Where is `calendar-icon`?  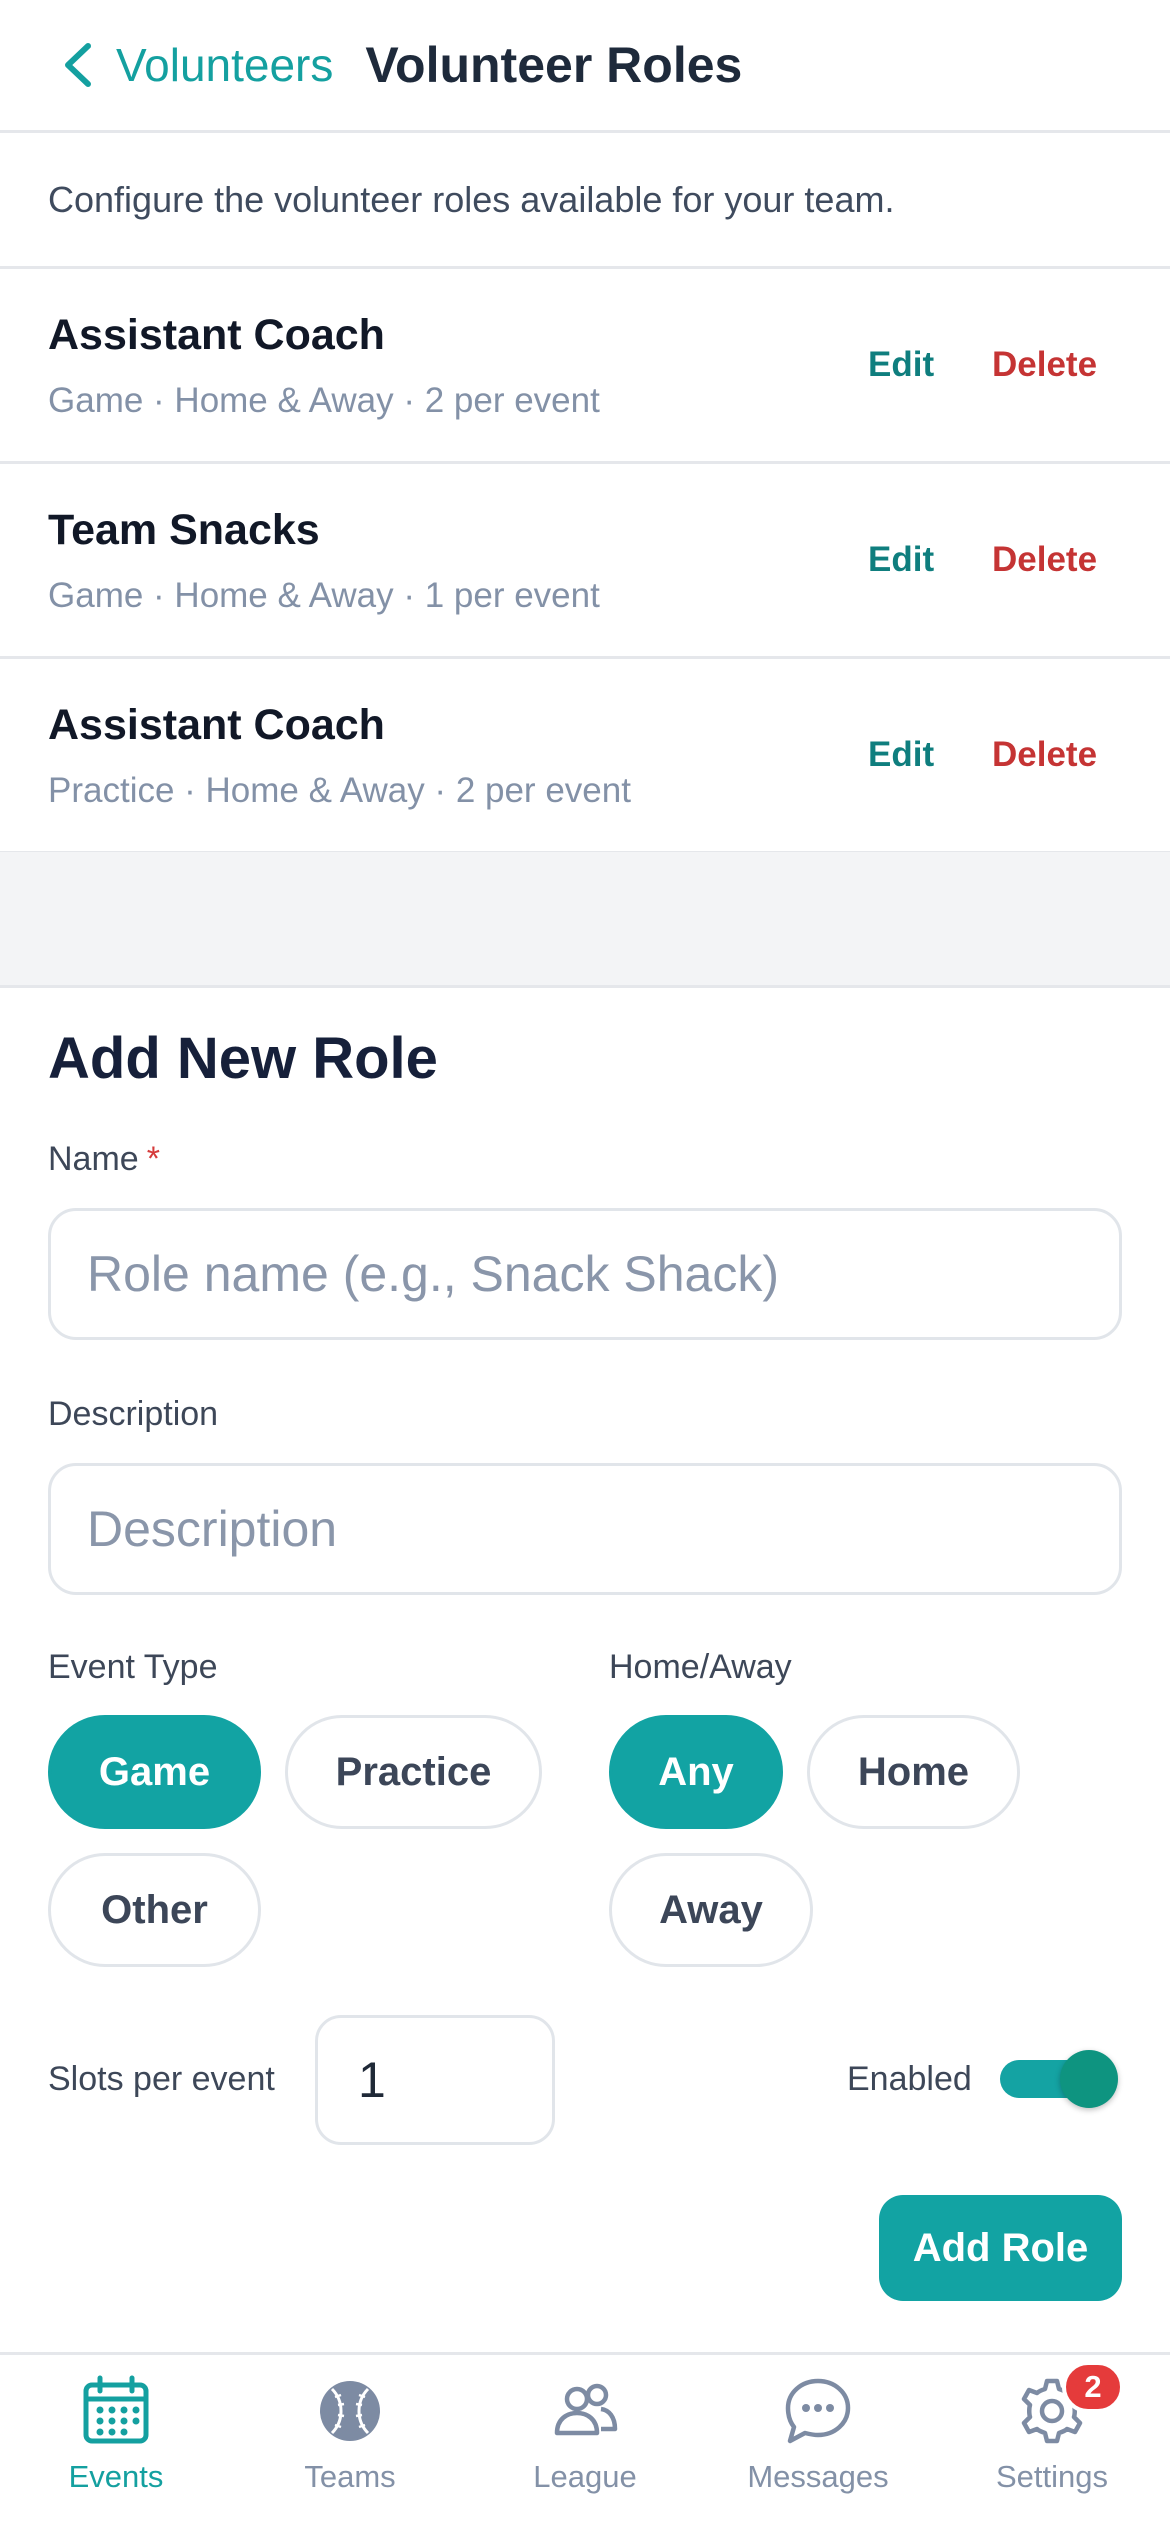 calendar-icon is located at coordinates (116, 2411).